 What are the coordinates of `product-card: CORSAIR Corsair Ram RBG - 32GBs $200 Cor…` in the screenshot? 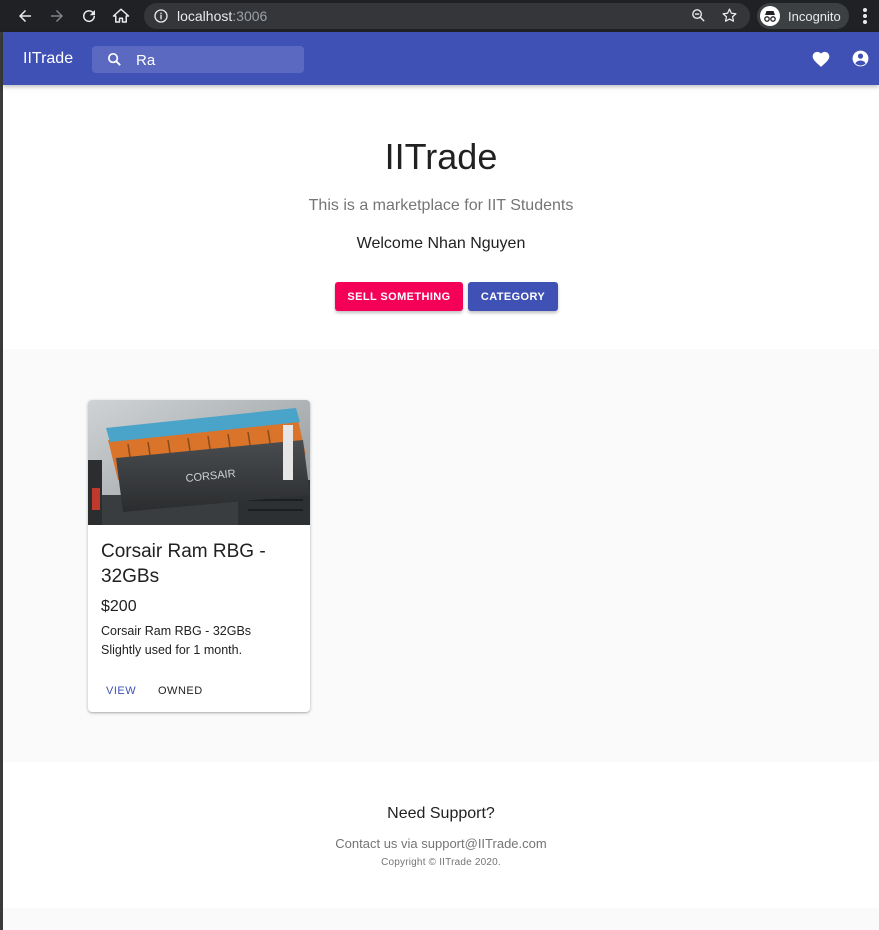 It's located at (199, 556).